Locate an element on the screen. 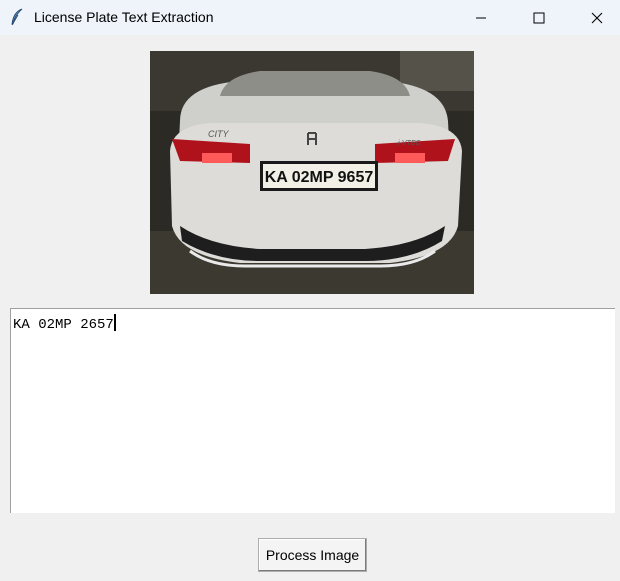  close-button is located at coordinates (597, 17).